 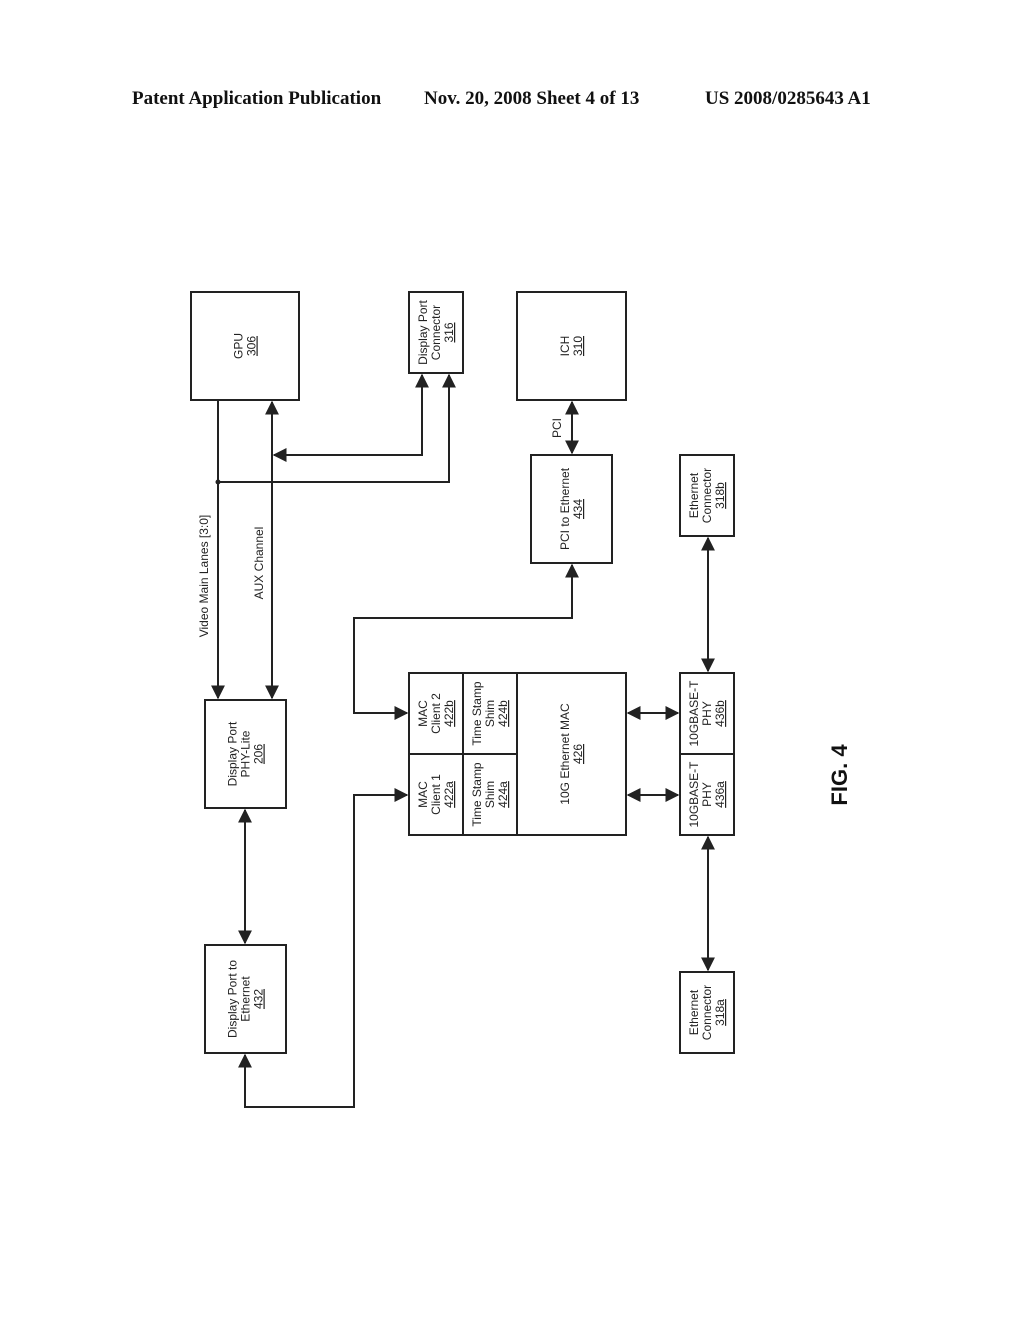 I want to click on reference-numeral: 422b, so click(x=449, y=713).